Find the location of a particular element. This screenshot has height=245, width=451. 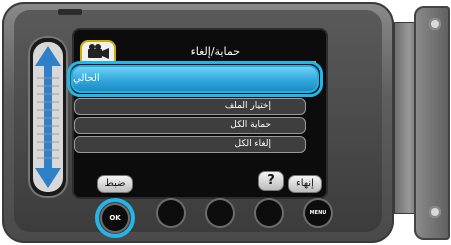

ok-button-label: OK is located at coordinates (115, 218).